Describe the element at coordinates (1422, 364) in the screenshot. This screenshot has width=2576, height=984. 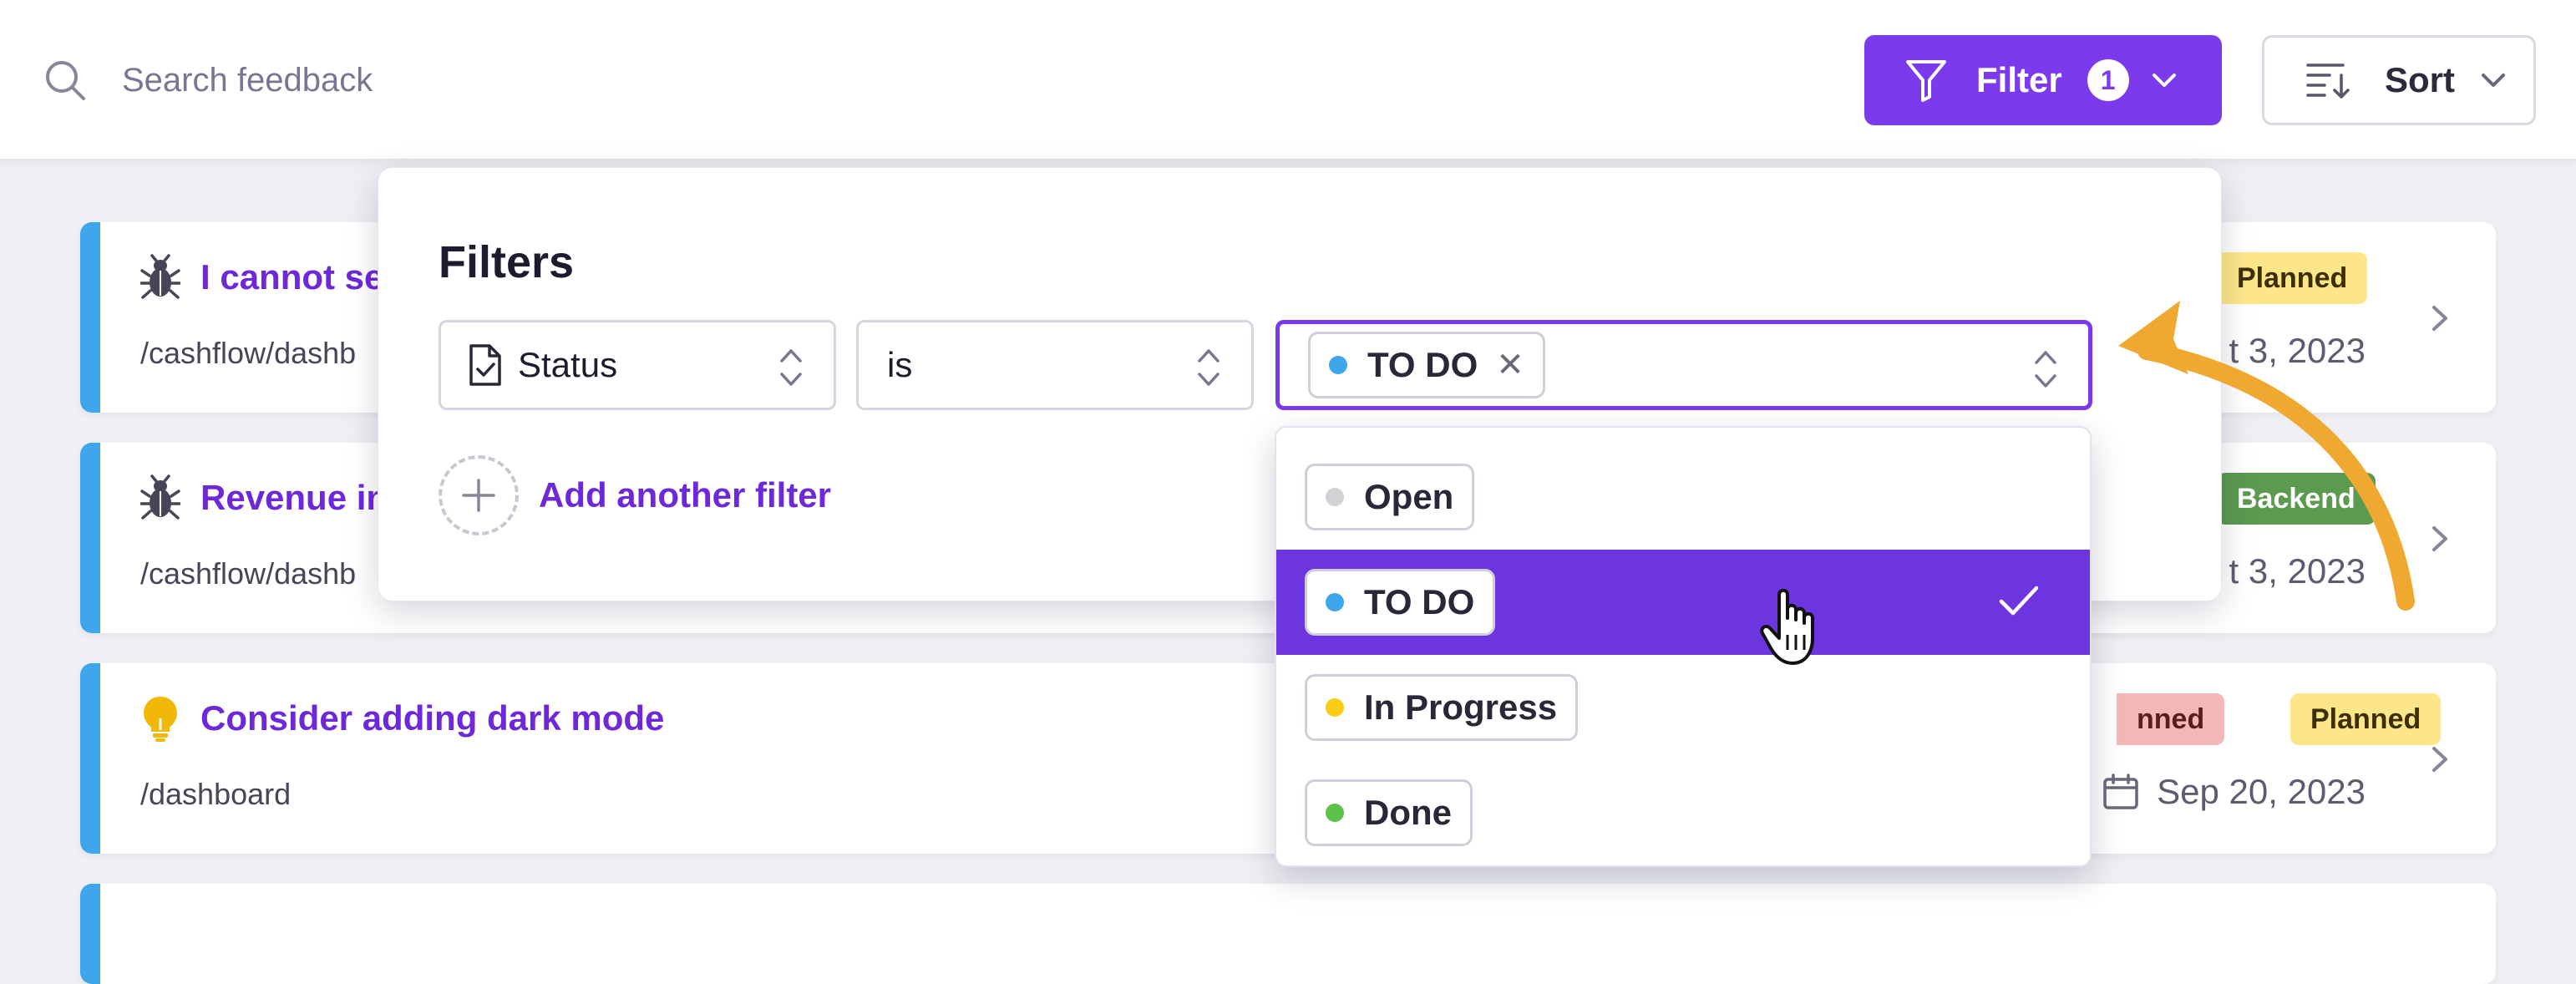
I see `chip-label: TO DO` at that location.